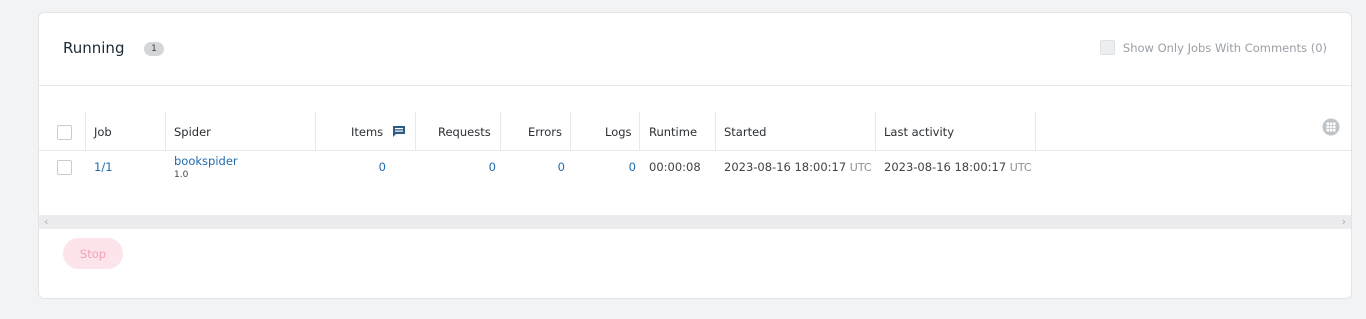  What do you see at coordinates (93, 253) in the screenshot?
I see `stop-button: Stop` at bounding box center [93, 253].